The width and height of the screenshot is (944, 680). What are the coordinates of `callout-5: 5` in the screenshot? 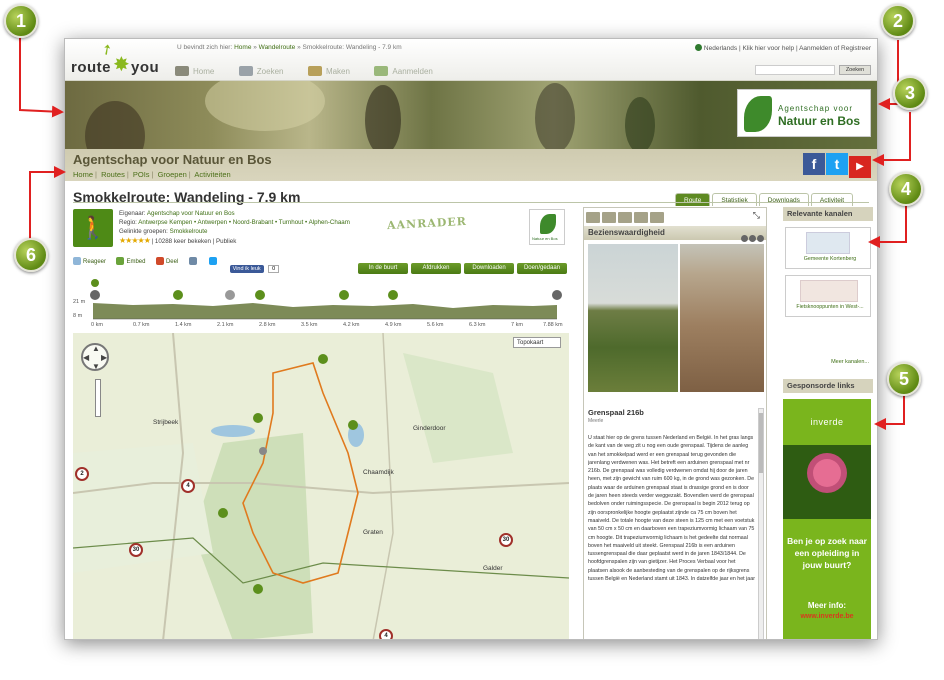 It's located at (904, 379).